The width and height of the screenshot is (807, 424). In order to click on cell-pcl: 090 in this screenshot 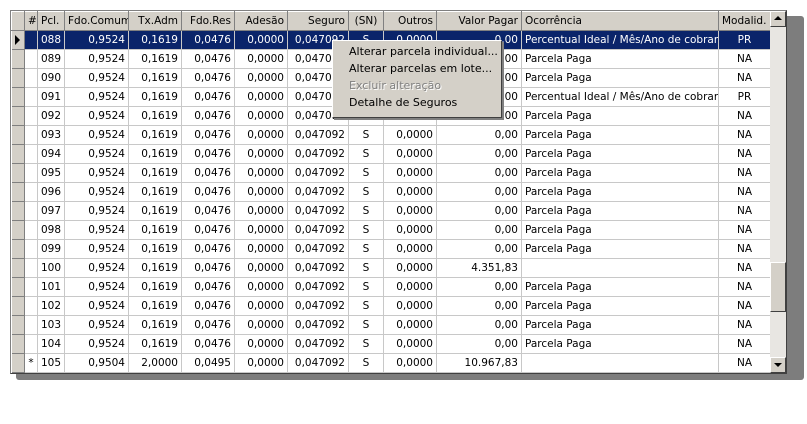, I will do `click(51, 78)`.